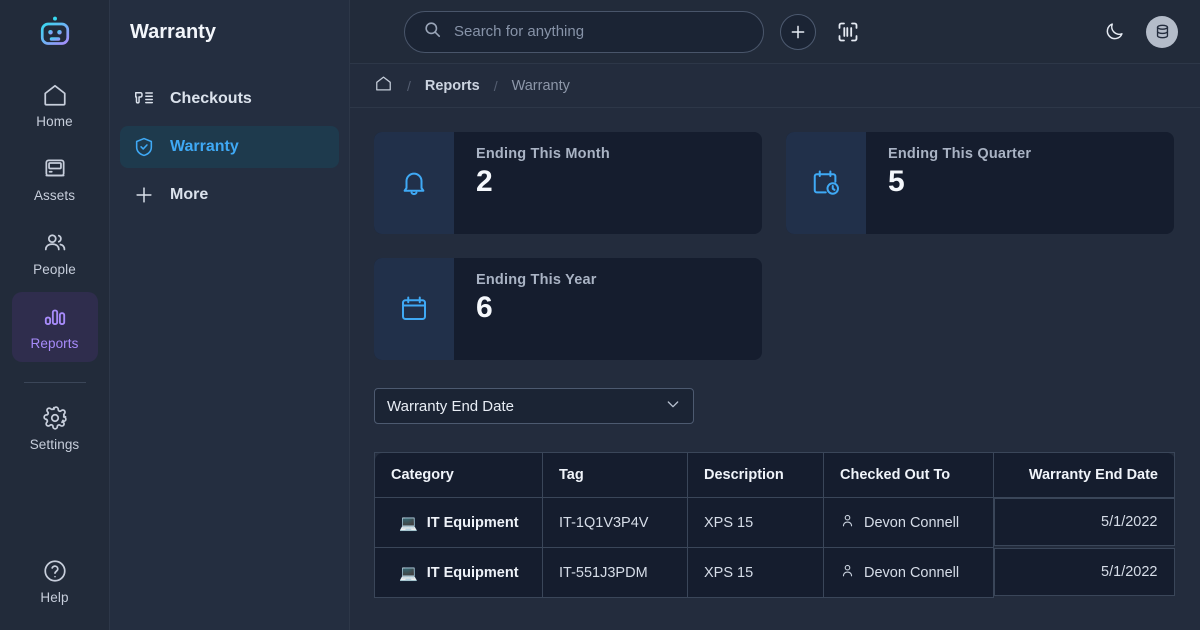 Image resolution: width=1200 pixels, height=630 pixels. Describe the element at coordinates (608, 183) in the screenshot. I see `stat-card-body: Ending This Month 2` at that location.